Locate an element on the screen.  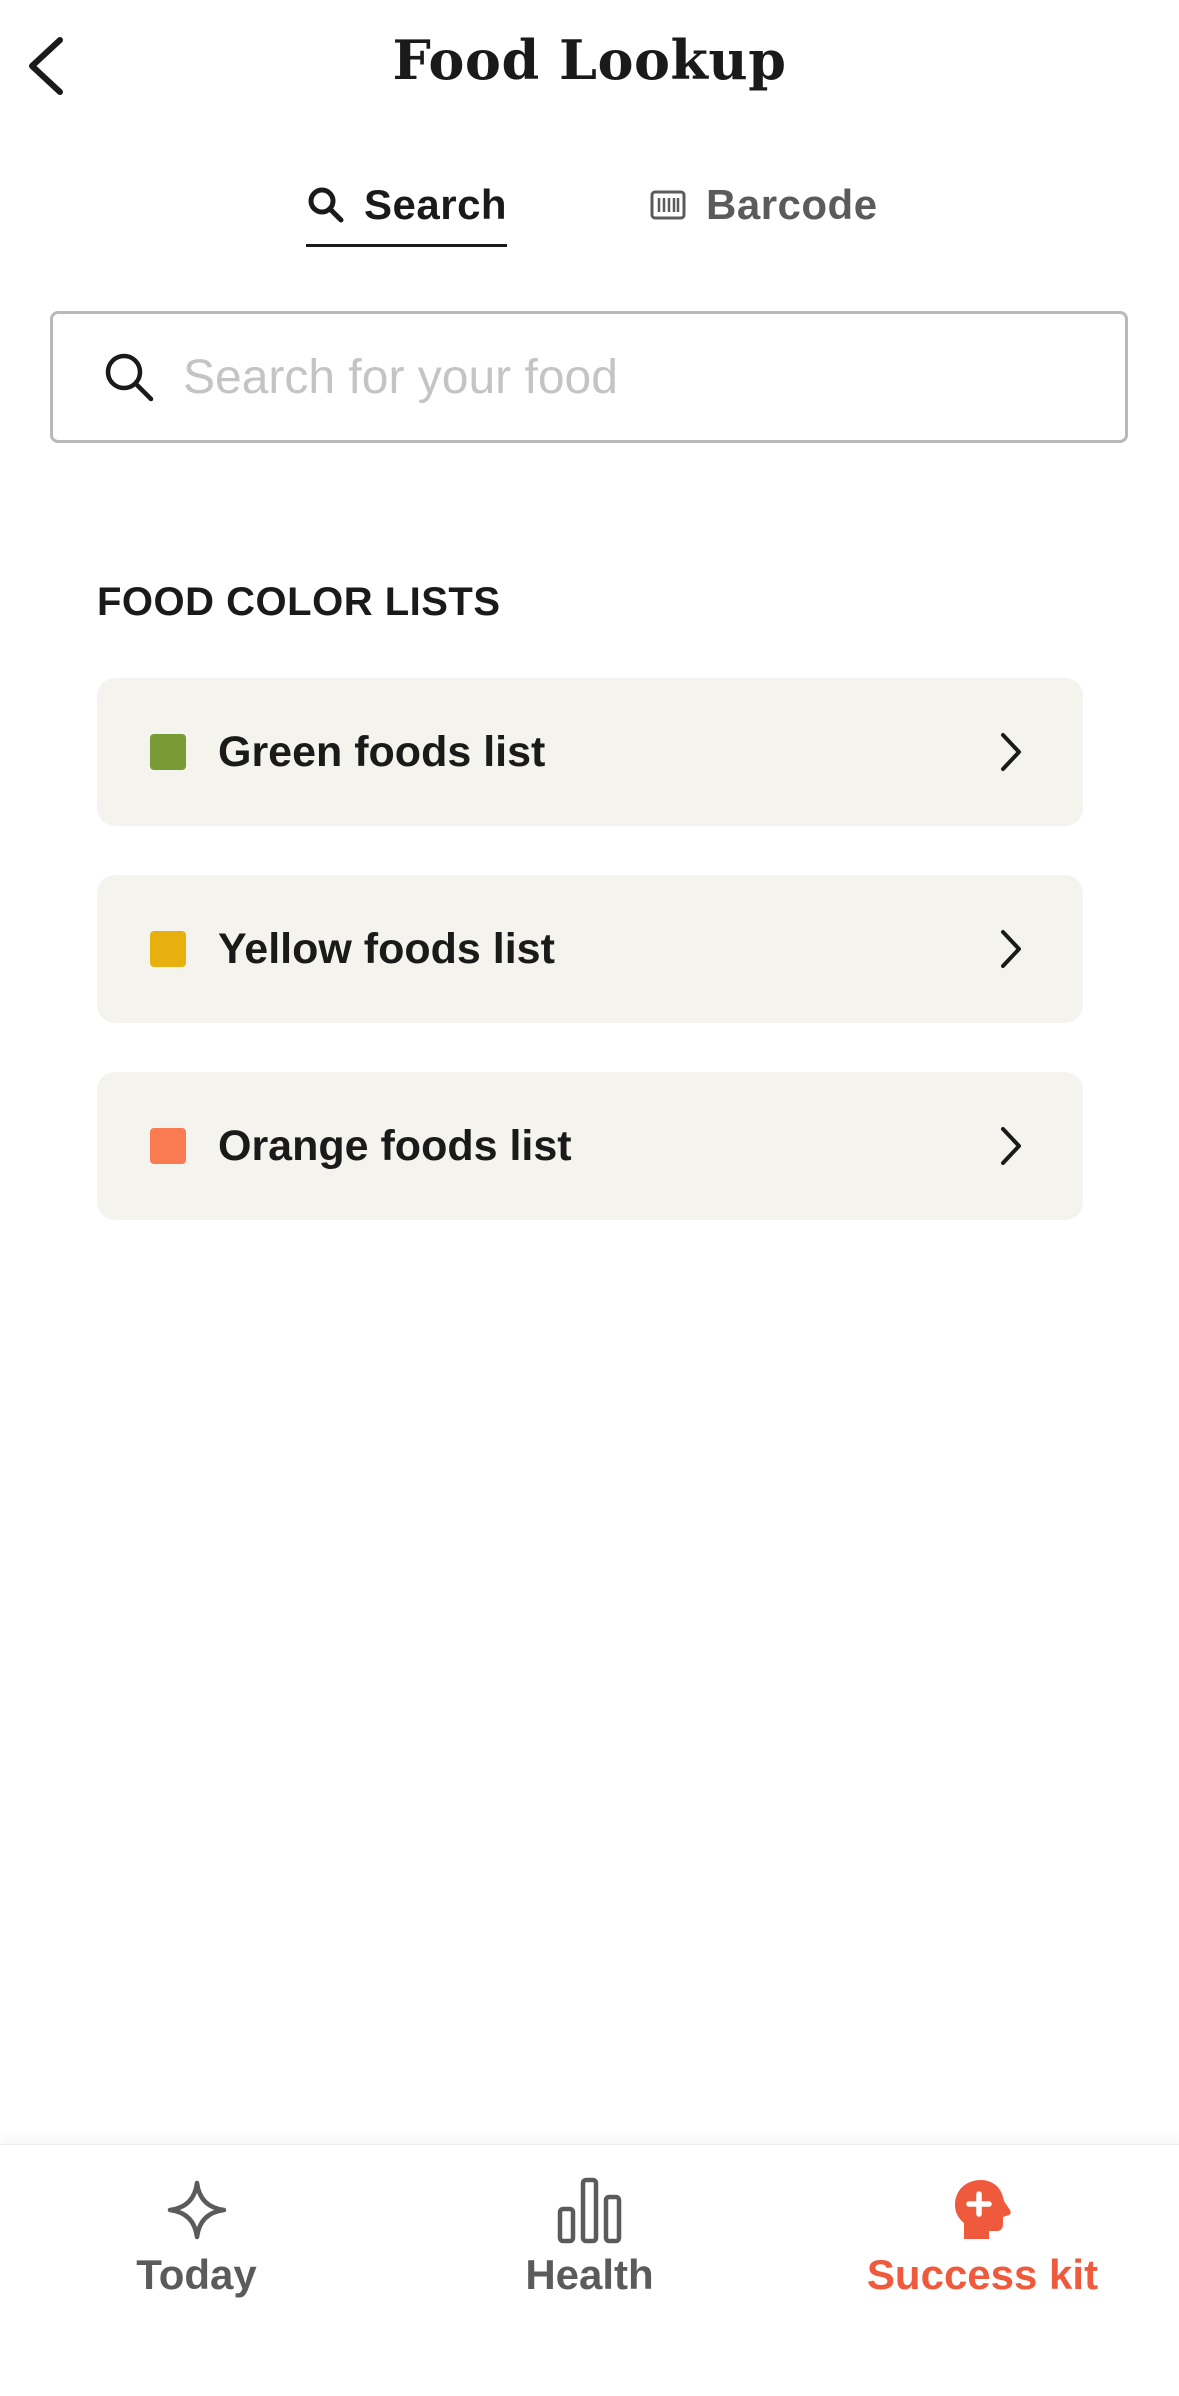
nav-today-label: Today is located at coordinates (196, 2274).